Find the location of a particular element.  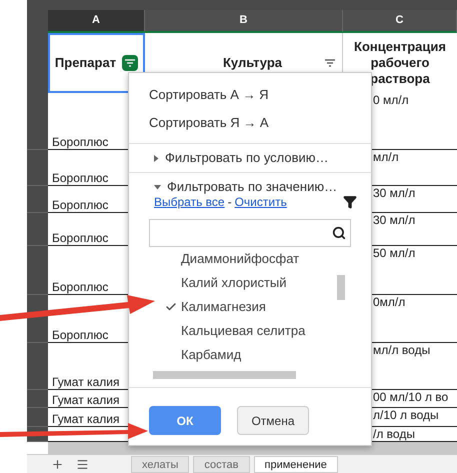

filter-icon is located at coordinates (350, 202).